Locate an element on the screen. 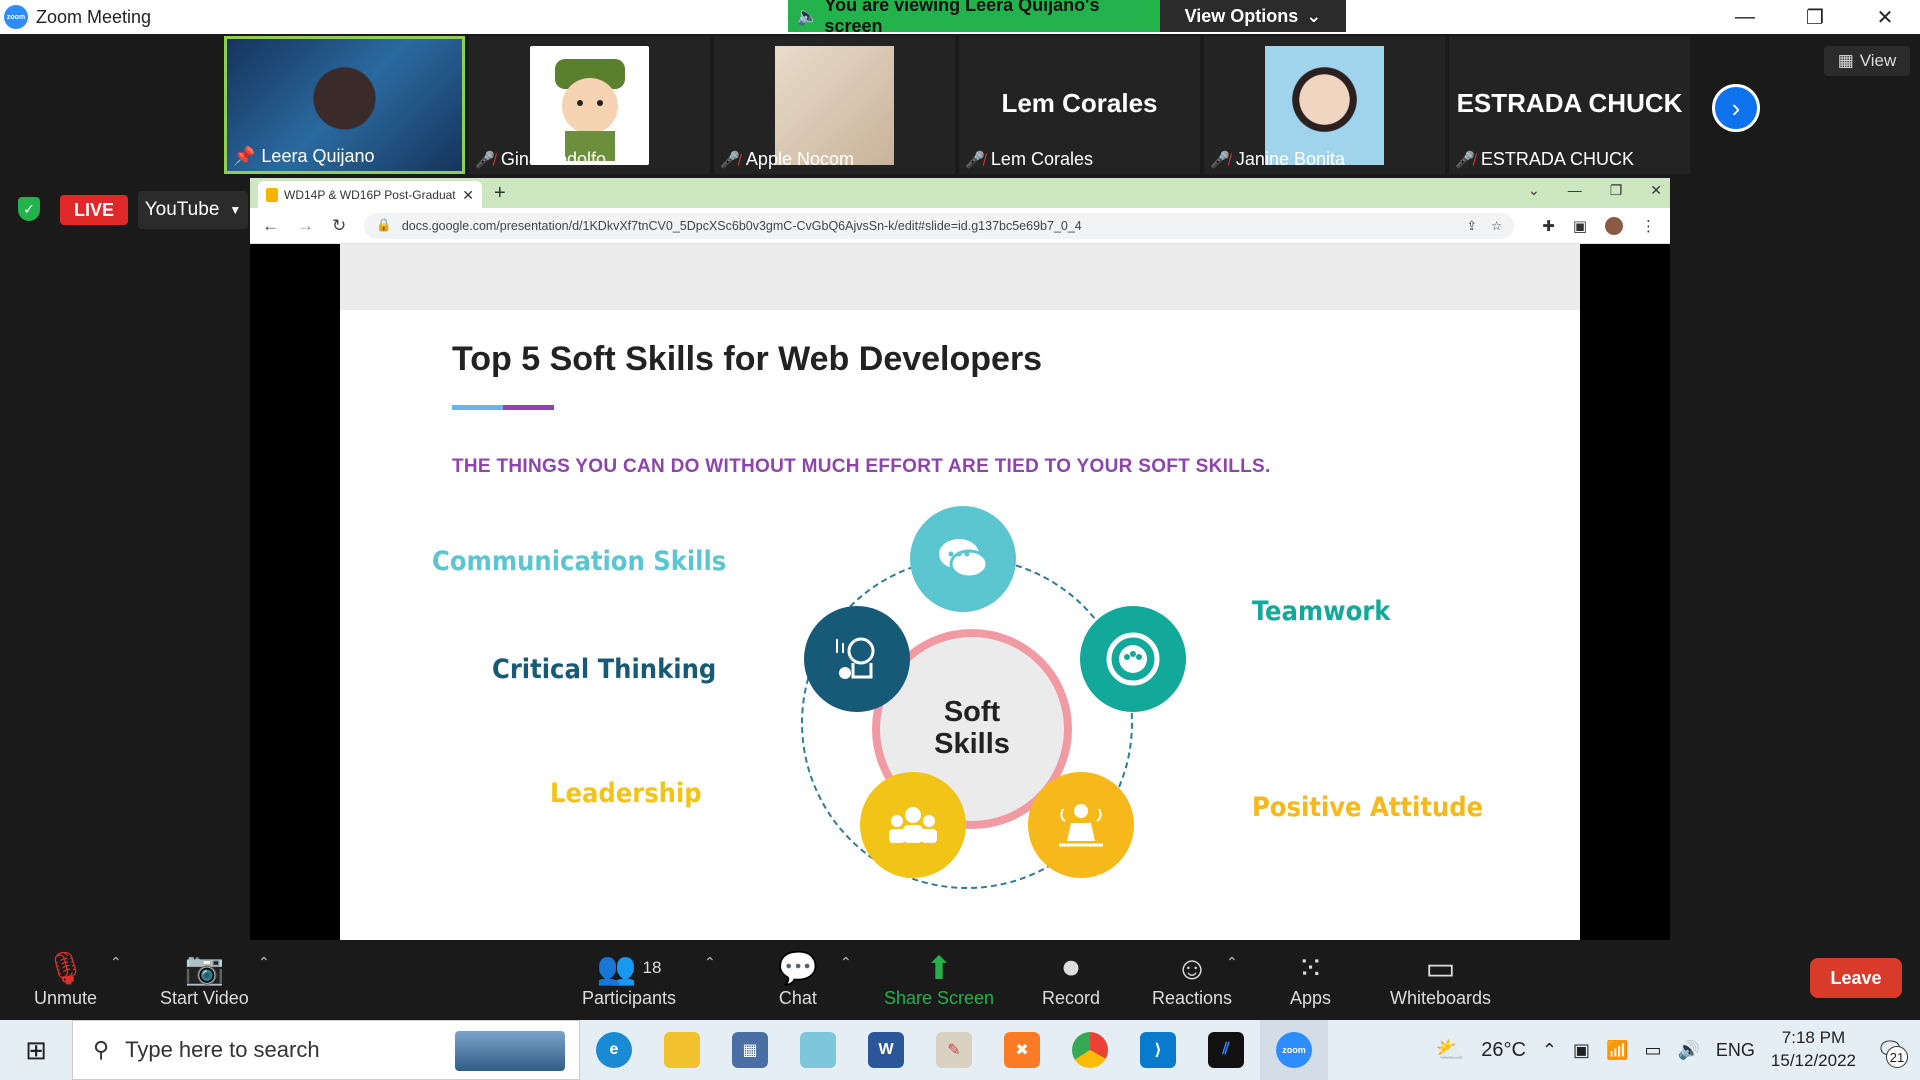 This screenshot has width=1920, height=1080. minimize-button: — is located at coordinates (1745, 17).